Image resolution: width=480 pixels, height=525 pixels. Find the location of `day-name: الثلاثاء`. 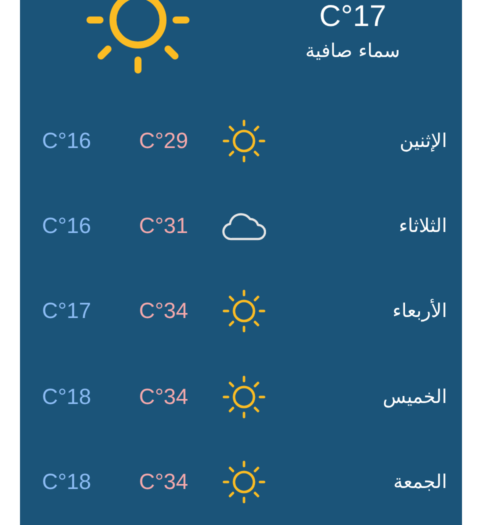

day-name: الثلاثاء is located at coordinates (422, 225).